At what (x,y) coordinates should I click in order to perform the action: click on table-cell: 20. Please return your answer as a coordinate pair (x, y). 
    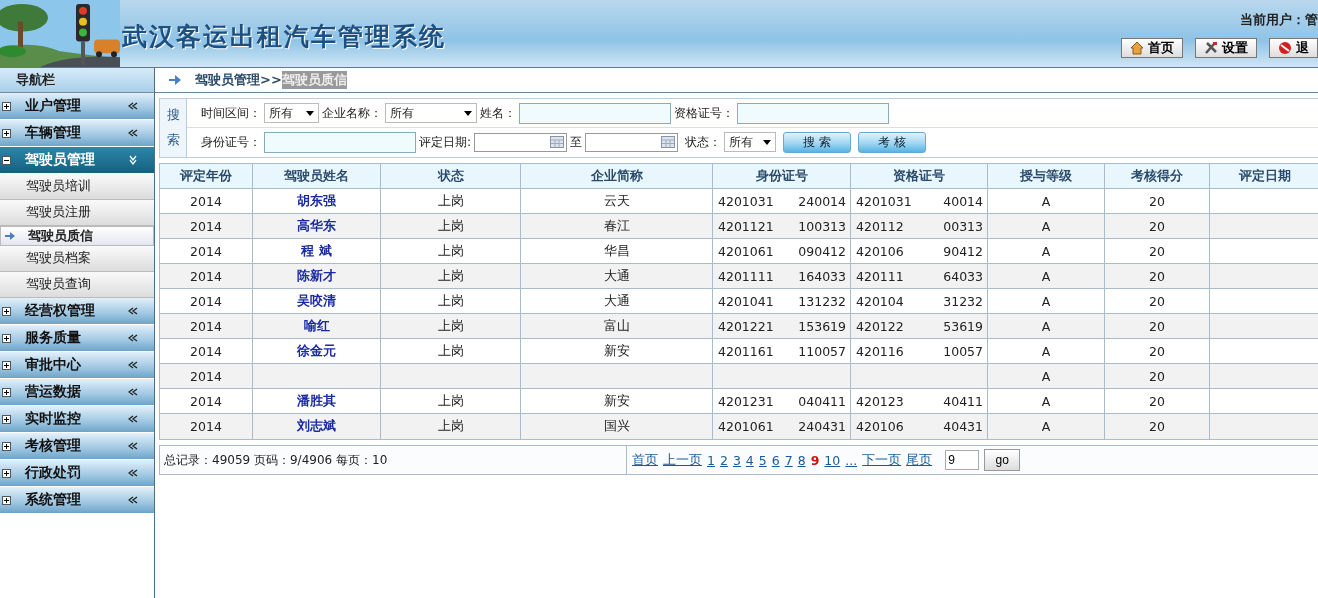
    Looking at the image, I should click on (1157, 376).